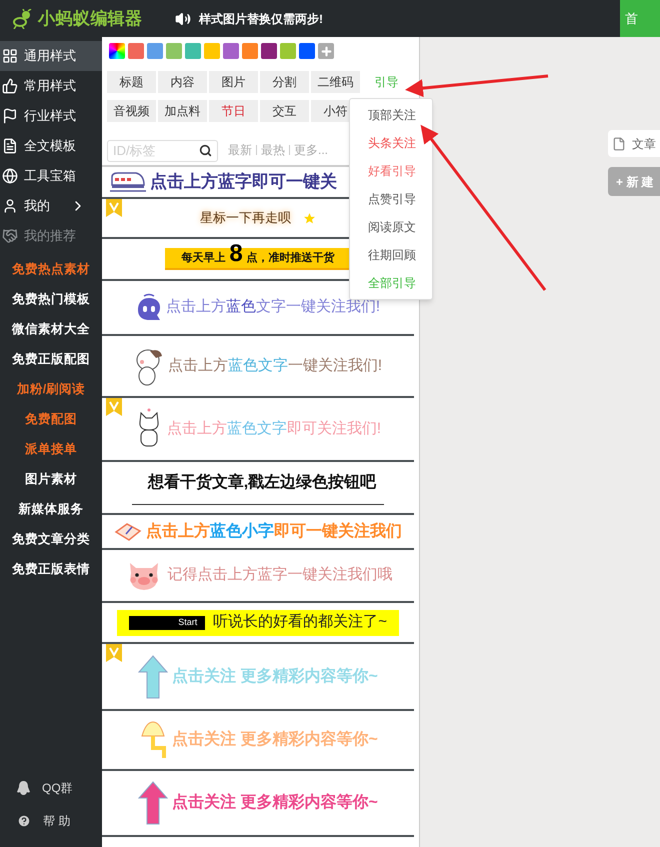 The height and width of the screenshot is (847, 660). I want to click on file-icon, so click(619, 143).